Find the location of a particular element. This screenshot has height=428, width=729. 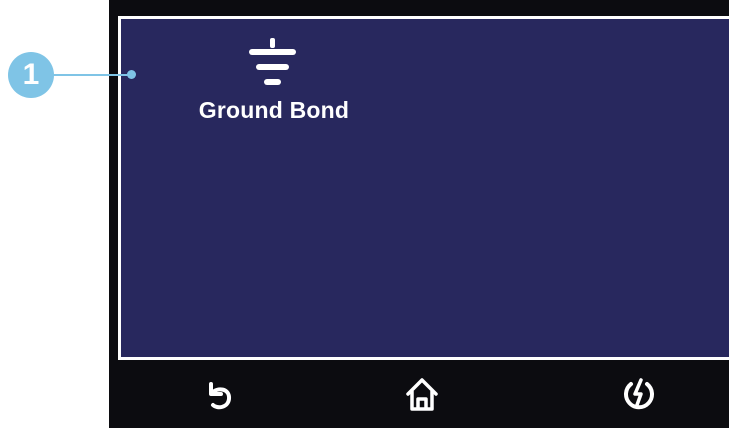

bottom-nav is located at coordinates (419, 395).